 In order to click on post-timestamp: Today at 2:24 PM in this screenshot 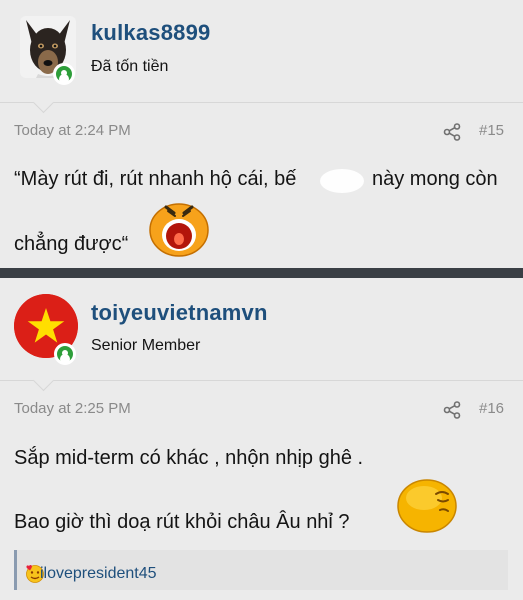, I will do `click(72, 130)`.